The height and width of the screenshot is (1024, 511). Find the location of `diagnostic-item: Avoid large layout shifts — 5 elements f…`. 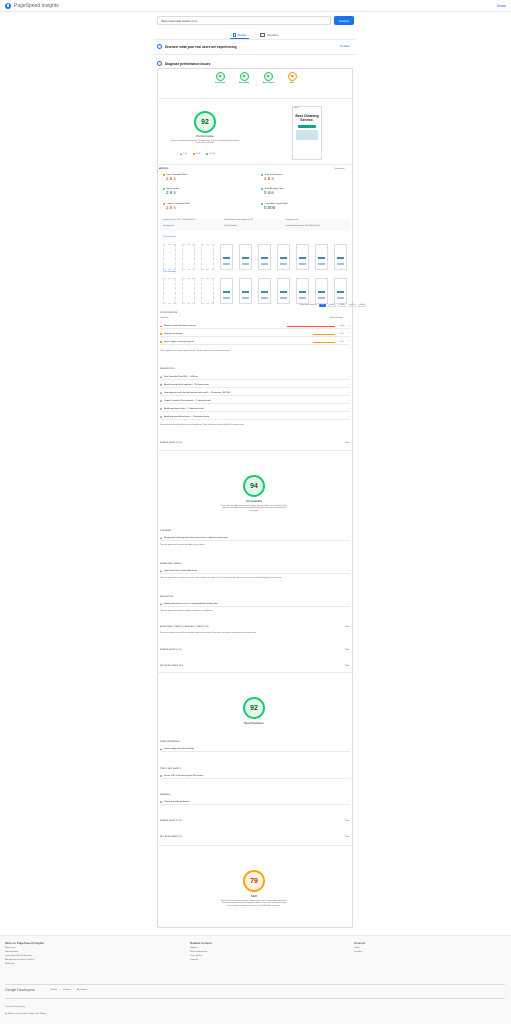

diagnostic-item: Avoid large layout shifts — 5 elements f… is located at coordinates (255, 409).